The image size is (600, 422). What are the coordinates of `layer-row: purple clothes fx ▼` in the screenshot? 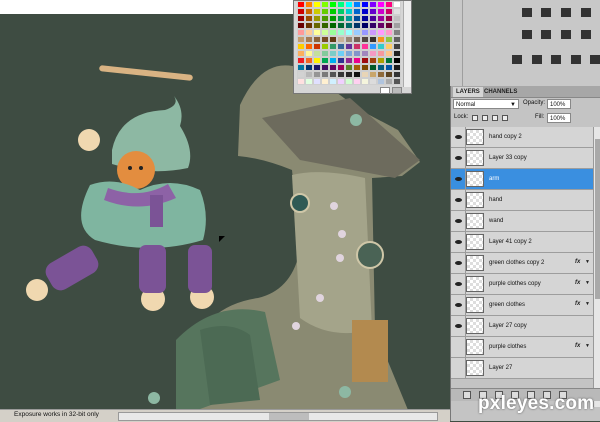 It's located at (522, 347).